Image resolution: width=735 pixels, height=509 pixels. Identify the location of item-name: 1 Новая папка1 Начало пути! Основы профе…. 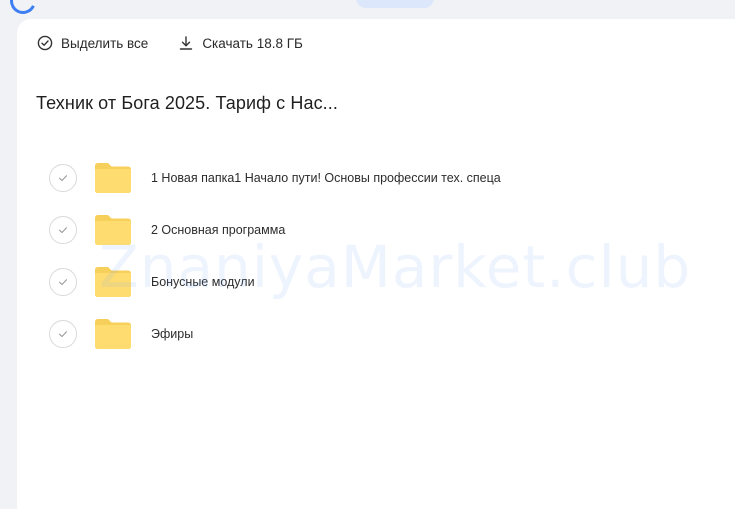
(326, 178).